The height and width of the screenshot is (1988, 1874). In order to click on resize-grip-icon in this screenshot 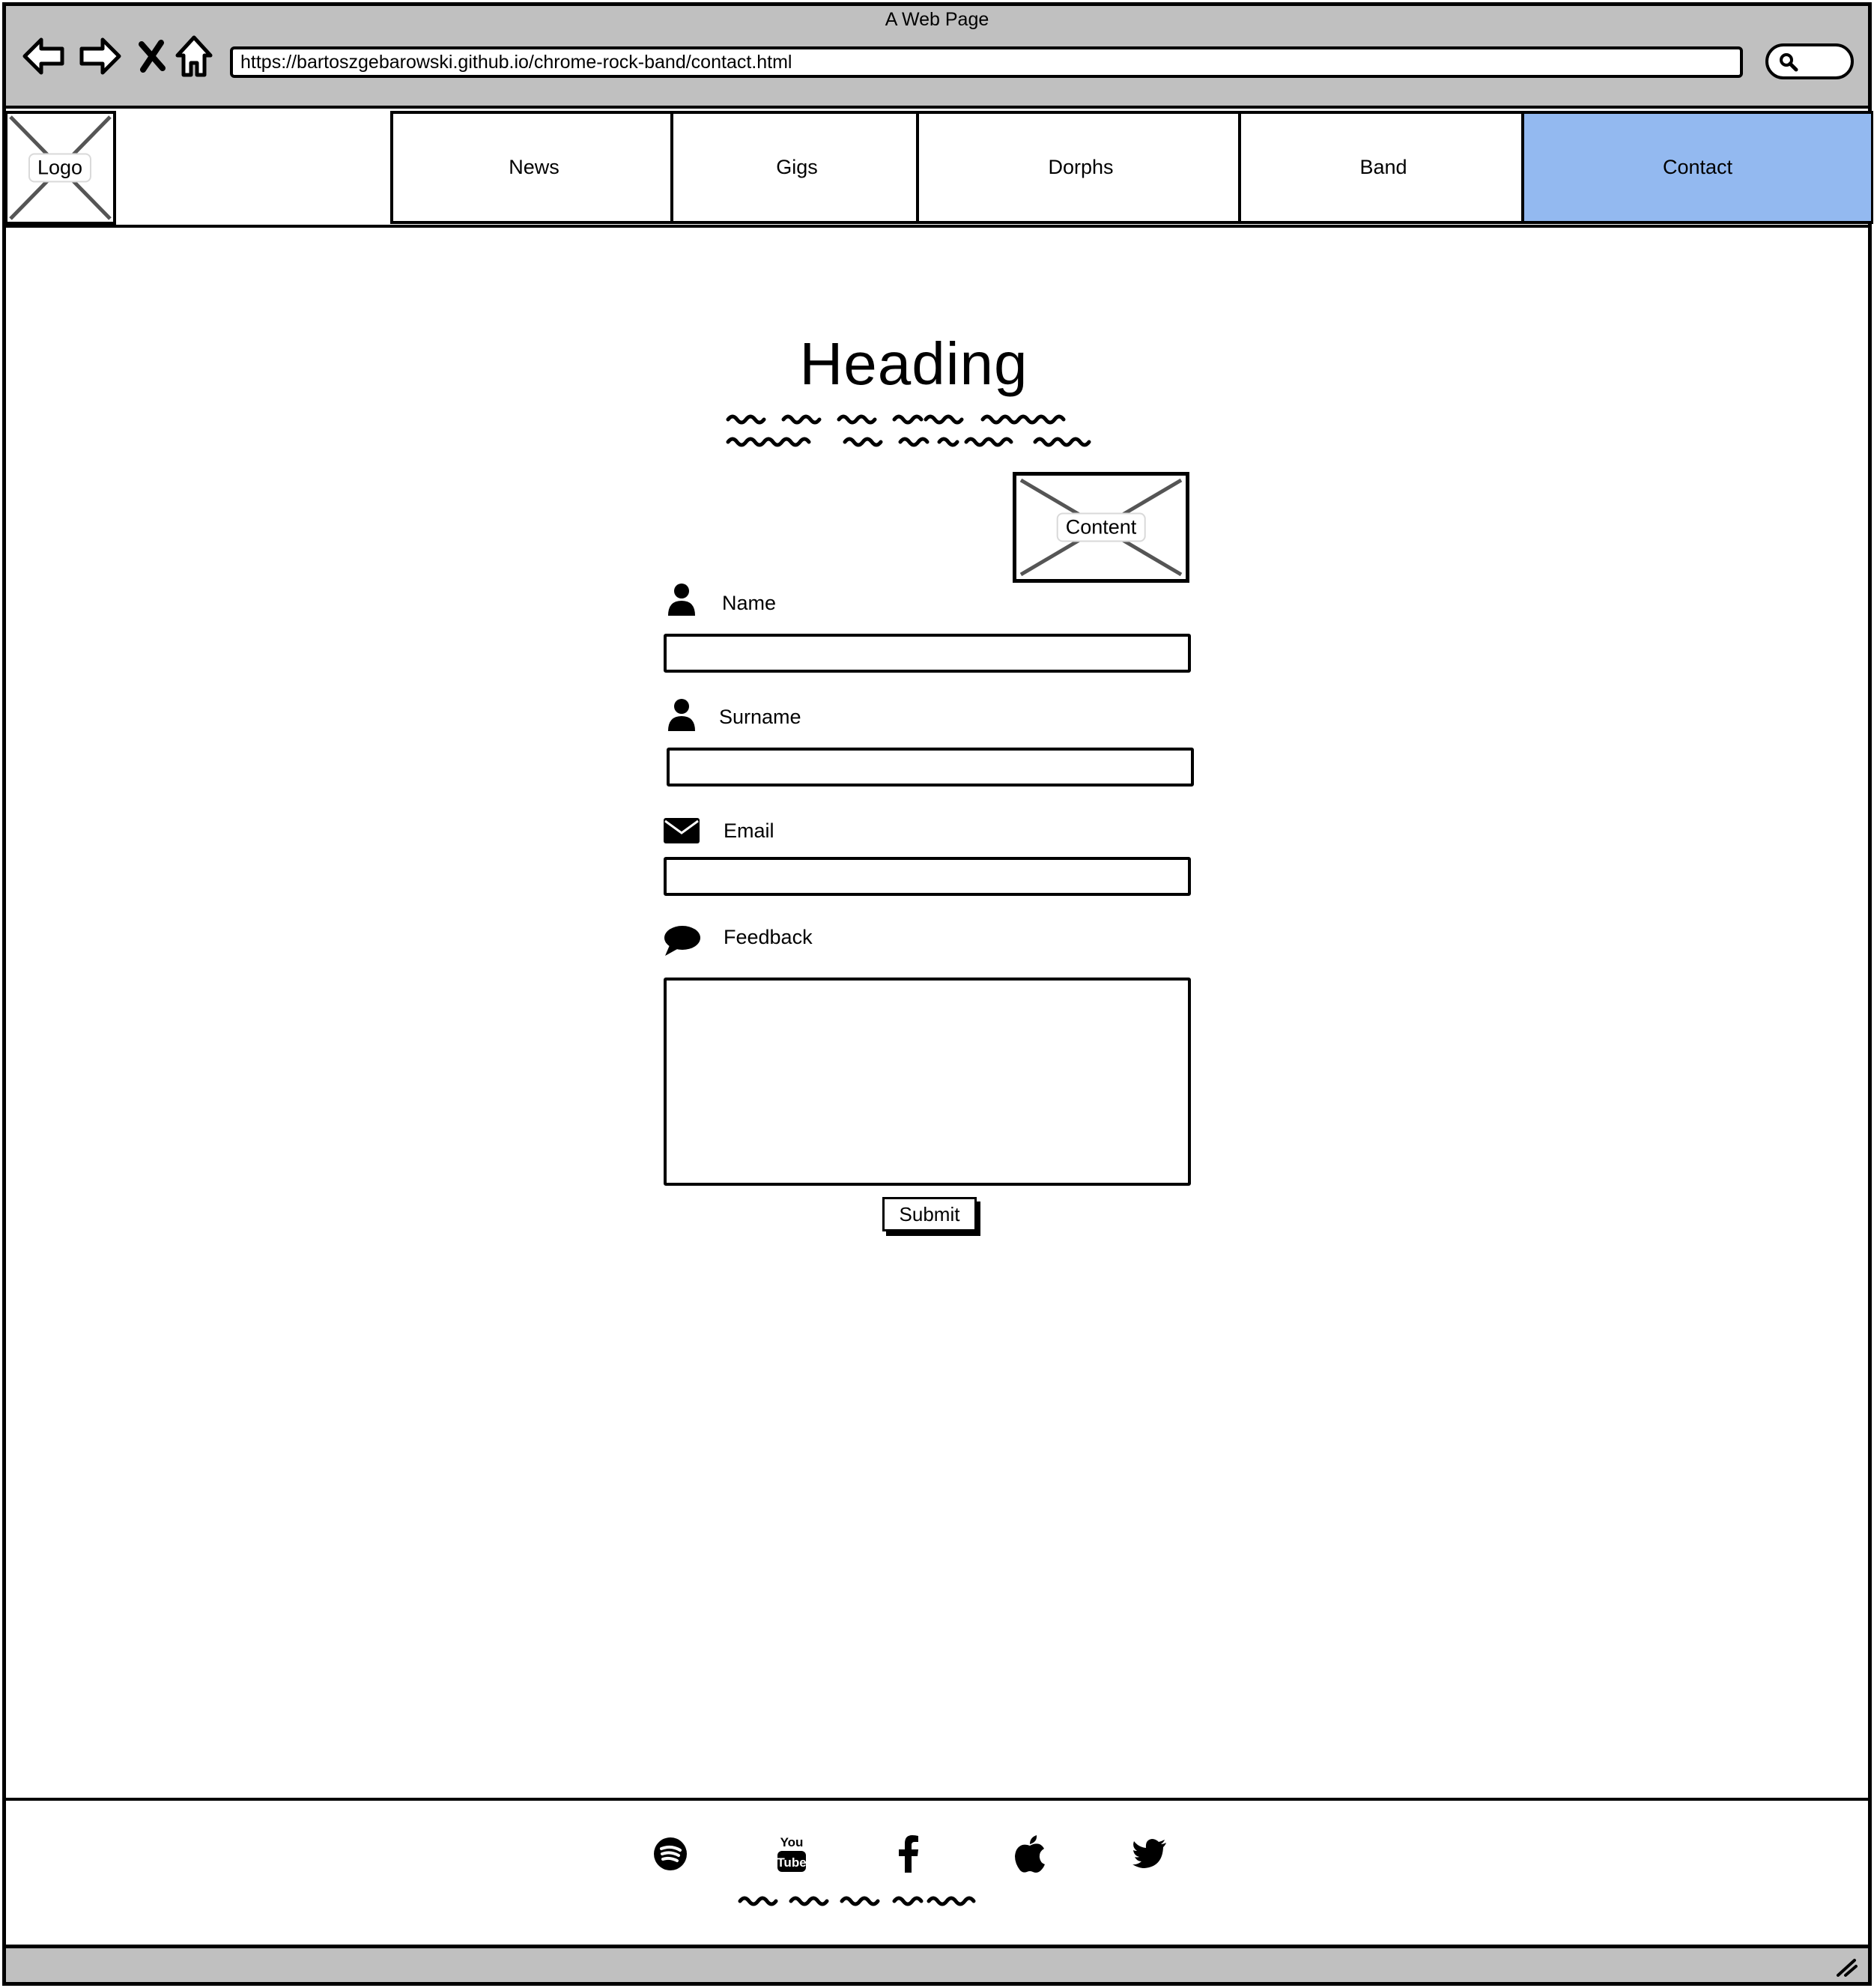, I will do `click(1847, 1967)`.